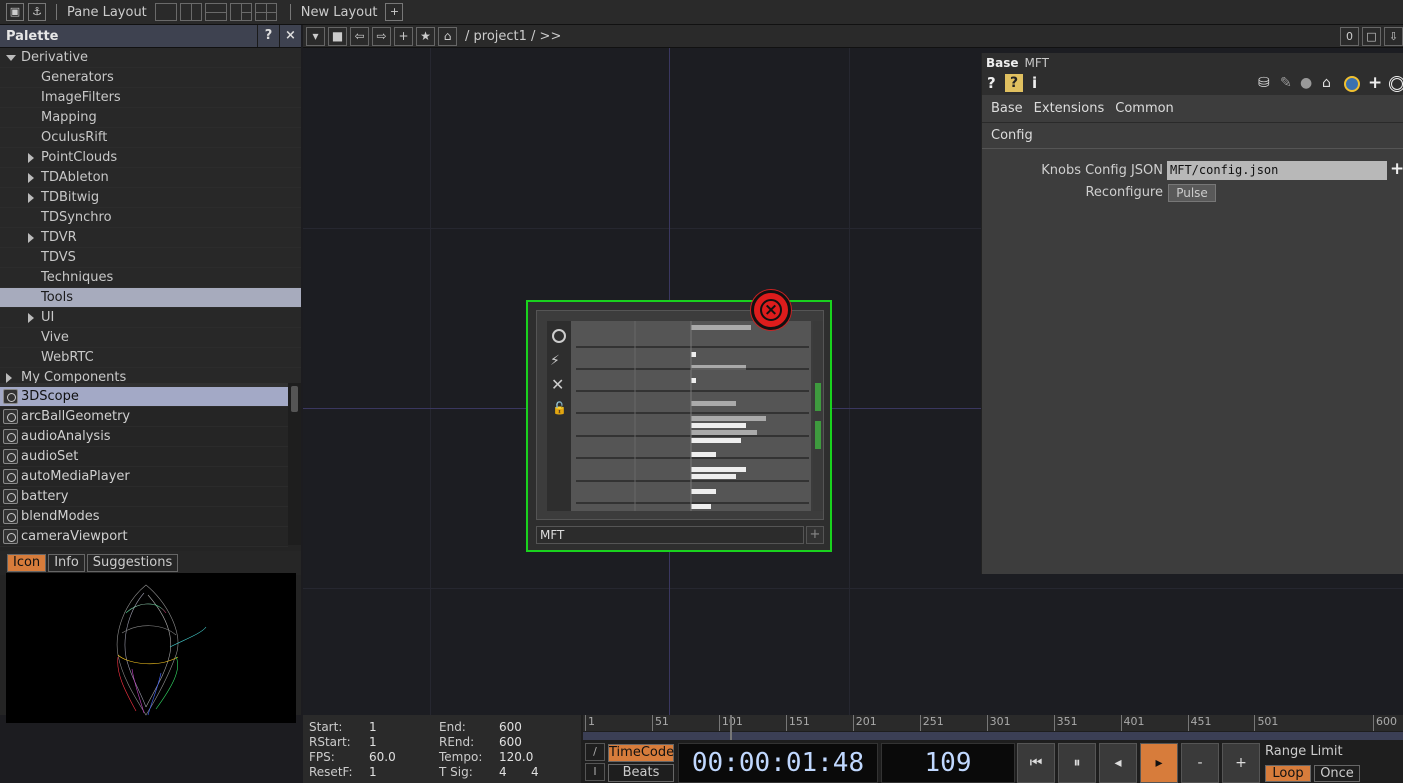  What do you see at coordinates (818, 416) in the screenshot?
I see `node-viewer-scrollbar` at bounding box center [818, 416].